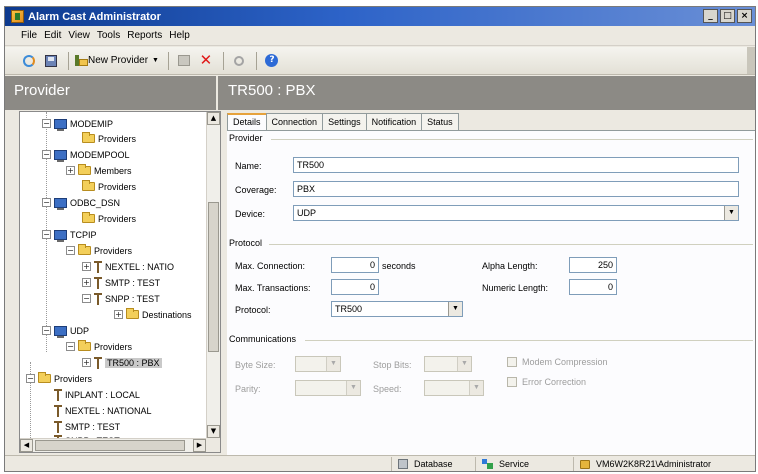 The height and width of the screenshot is (474, 758). Describe the element at coordinates (69, 234) in the screenshot. I see `tree-node-tcpip: − TCPIP` at that location.